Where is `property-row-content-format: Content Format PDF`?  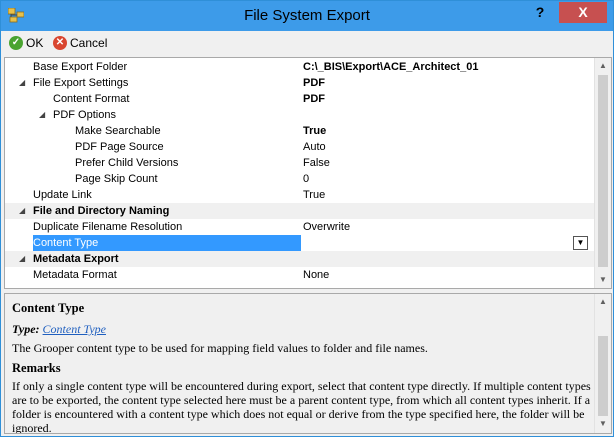
property-row-content-format: Content Format PDF is located at coordinates (300, 99).